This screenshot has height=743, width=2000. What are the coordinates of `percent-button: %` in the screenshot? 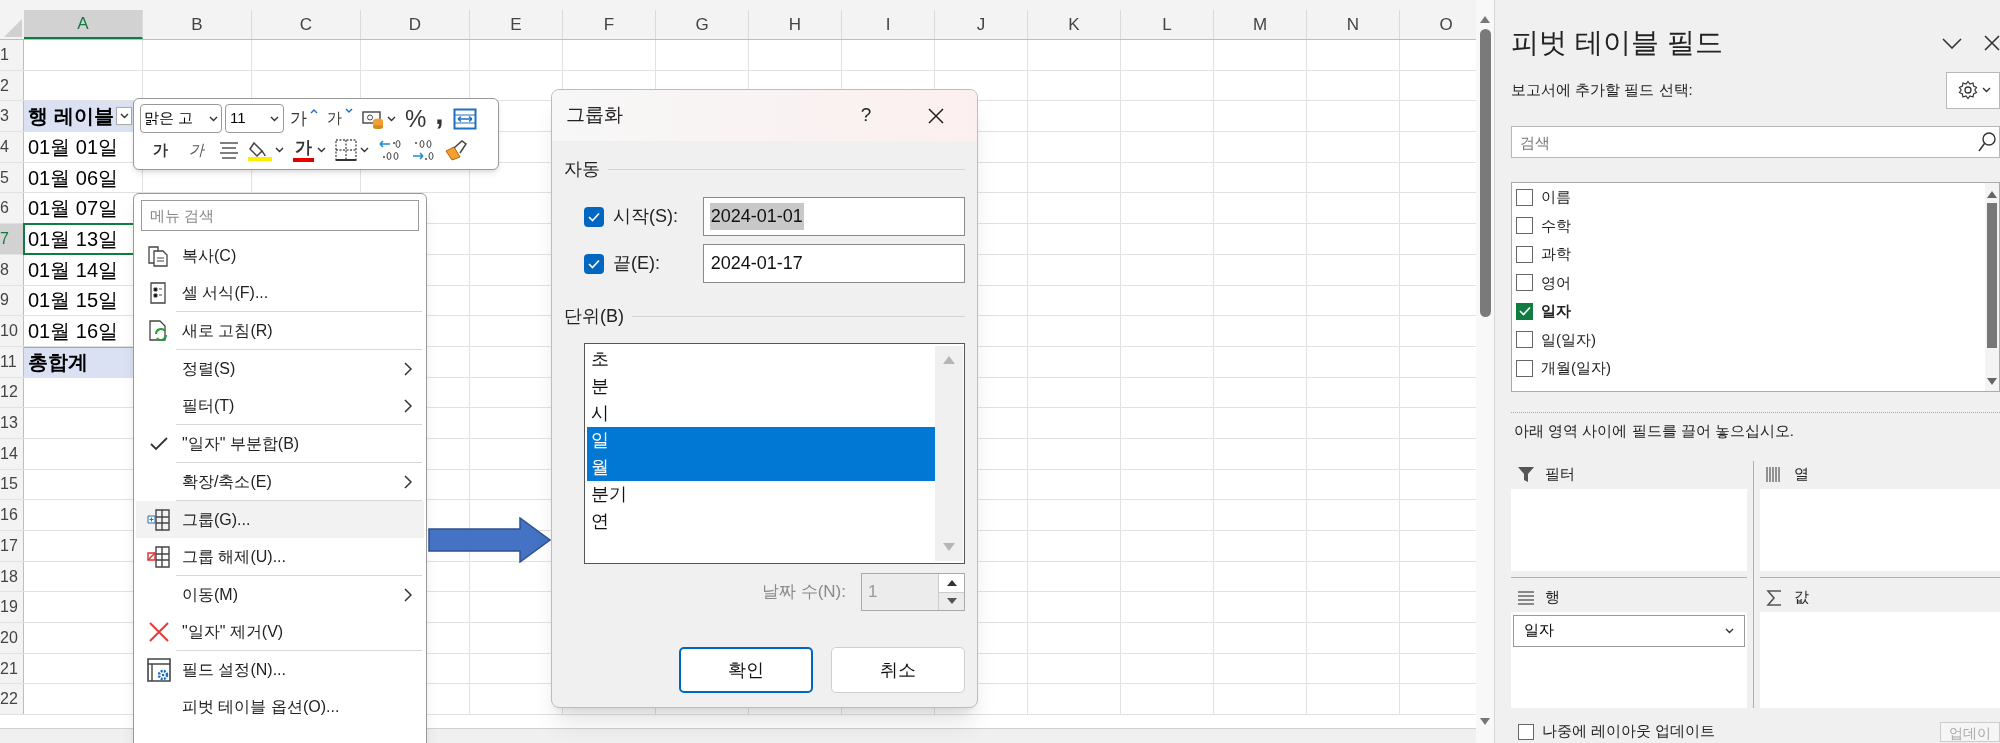 It's located at (416, 118).